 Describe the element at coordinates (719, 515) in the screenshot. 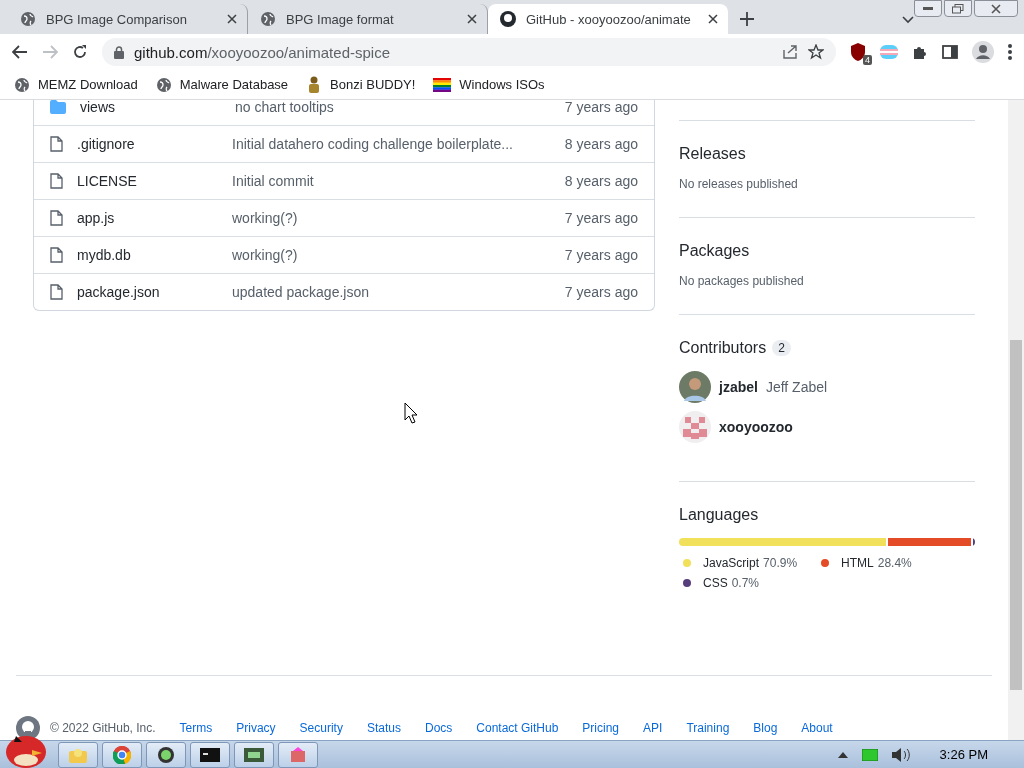

I see `section-title: Languages` at that location.